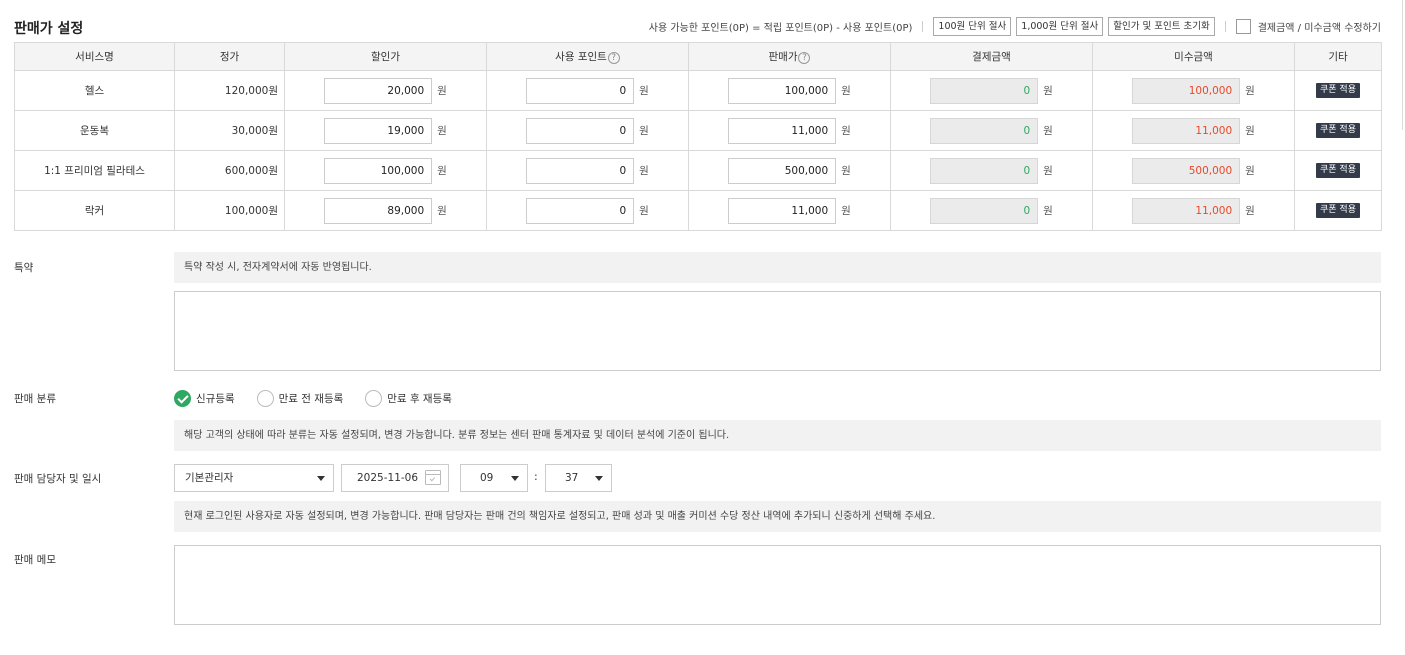 The width and height of the screenshot is (1405, 655). What do you see at coordinates (783, 57) in the screenshot?
I see `col-header-sale-price-label: 판매가` at bounding box center [783, 57].